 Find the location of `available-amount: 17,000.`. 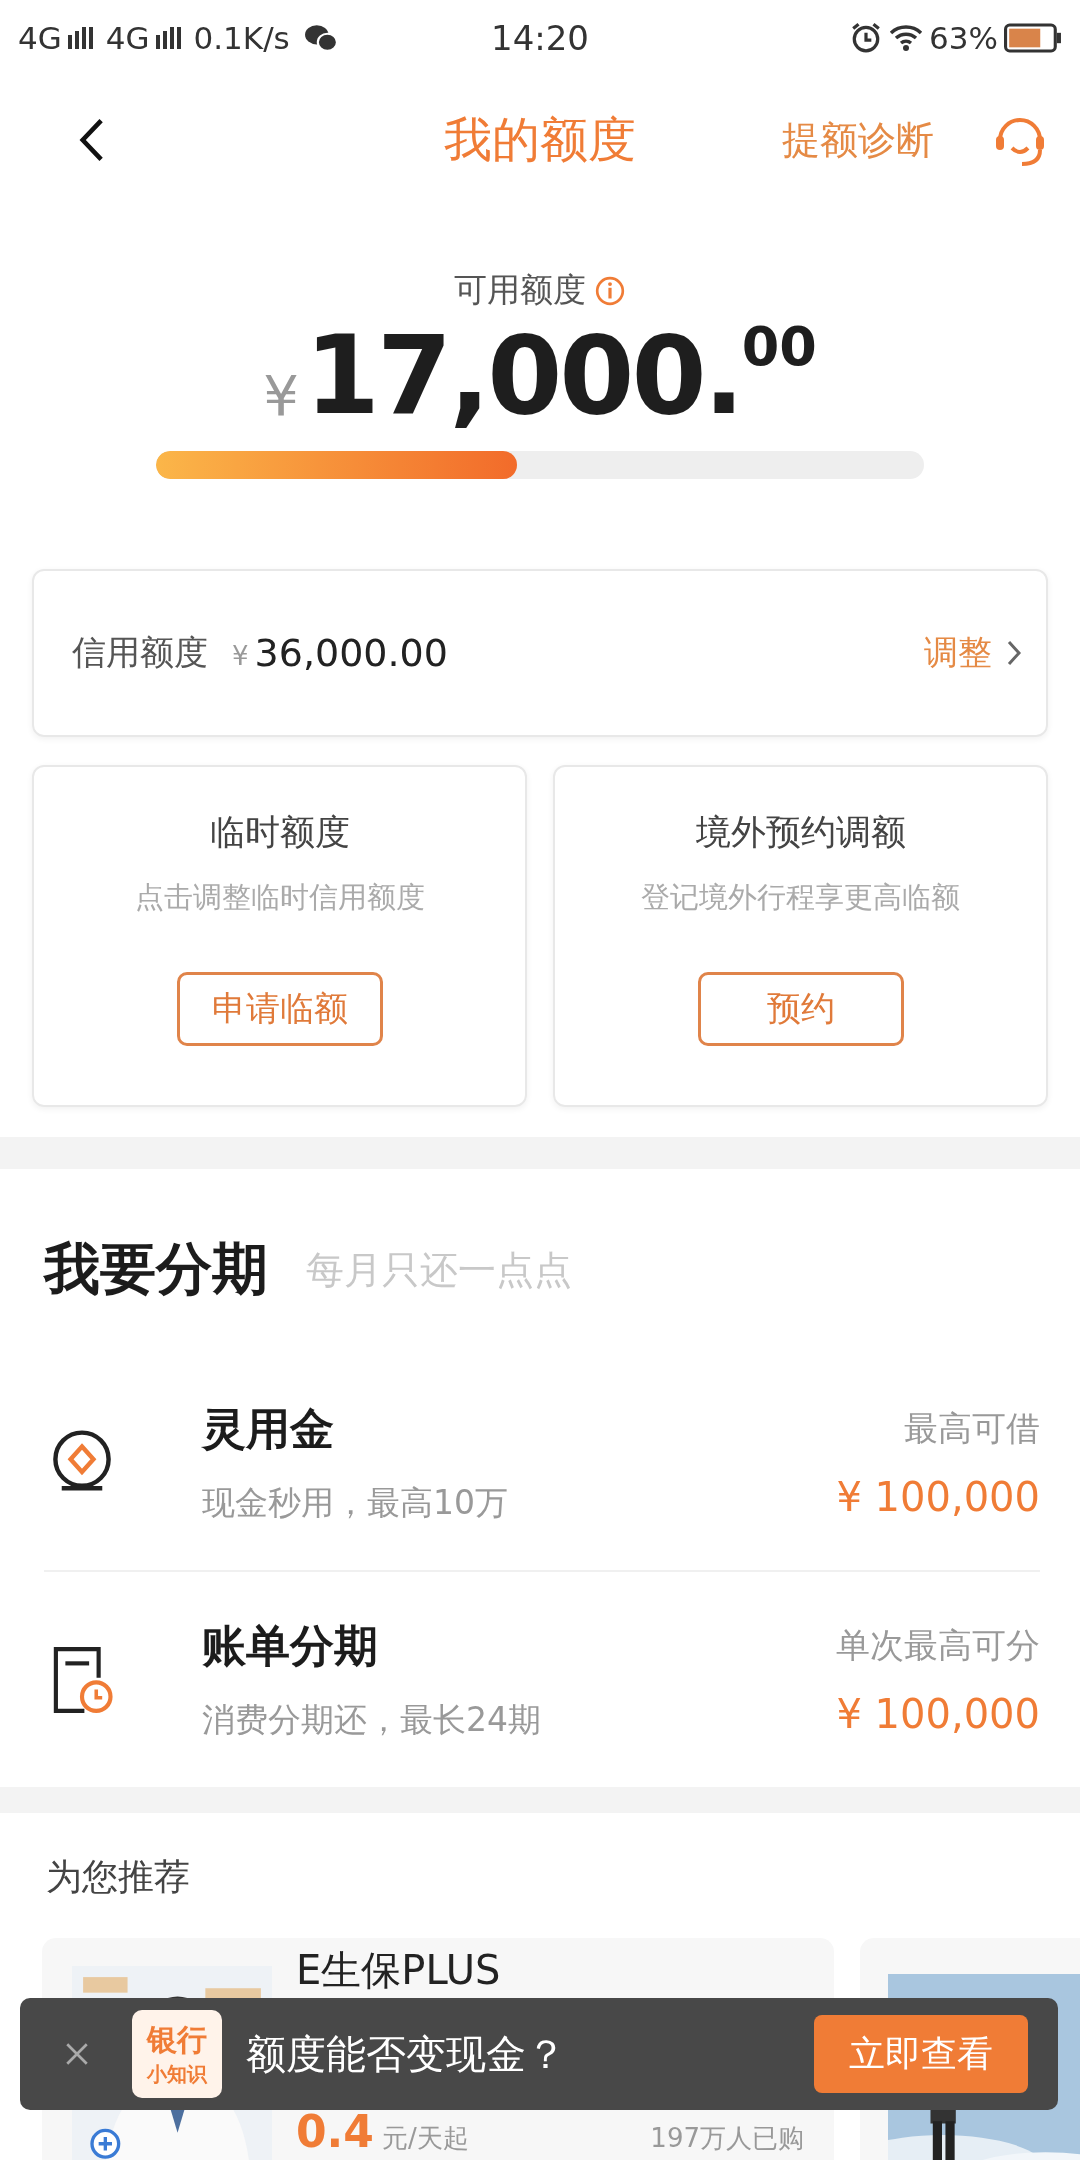

available-amount: 17,000. is located at coordinates (523, 375).